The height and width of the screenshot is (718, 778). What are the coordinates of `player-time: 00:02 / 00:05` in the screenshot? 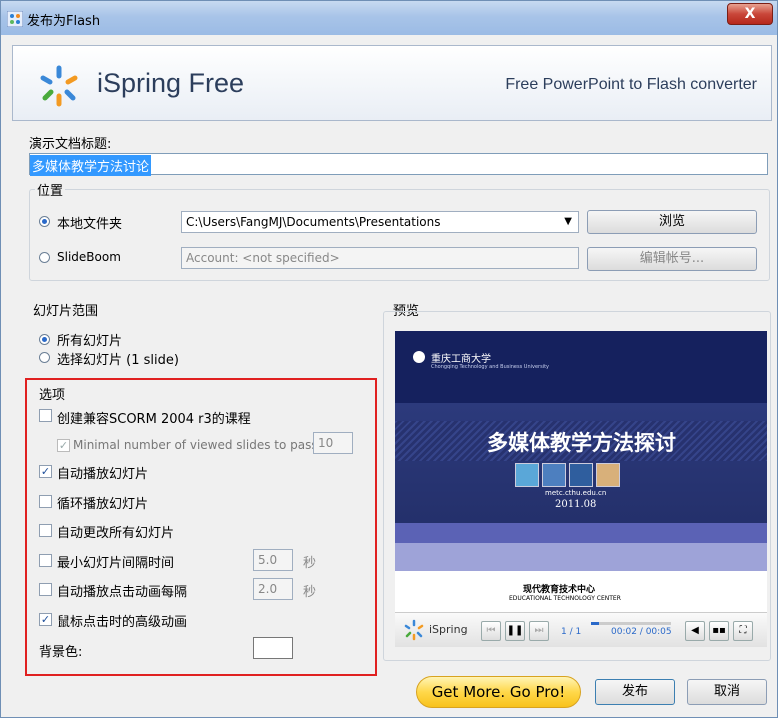 It's located at (641, 632).